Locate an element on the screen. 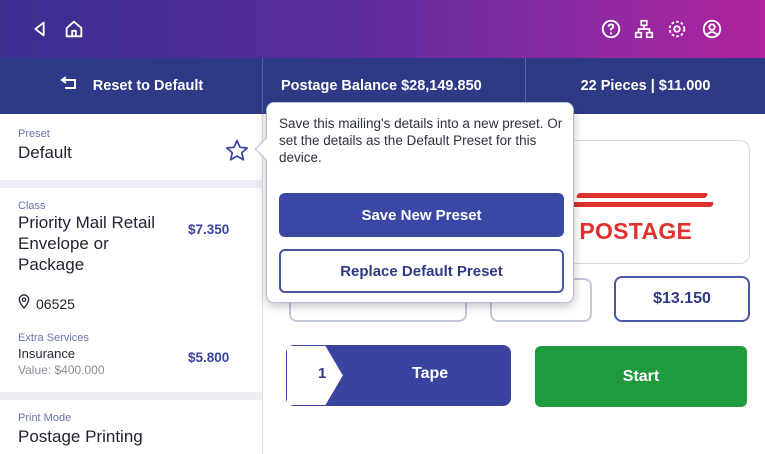 The image size is (765, 454). zip-code: 06525 is located at coordinates (55, 304).